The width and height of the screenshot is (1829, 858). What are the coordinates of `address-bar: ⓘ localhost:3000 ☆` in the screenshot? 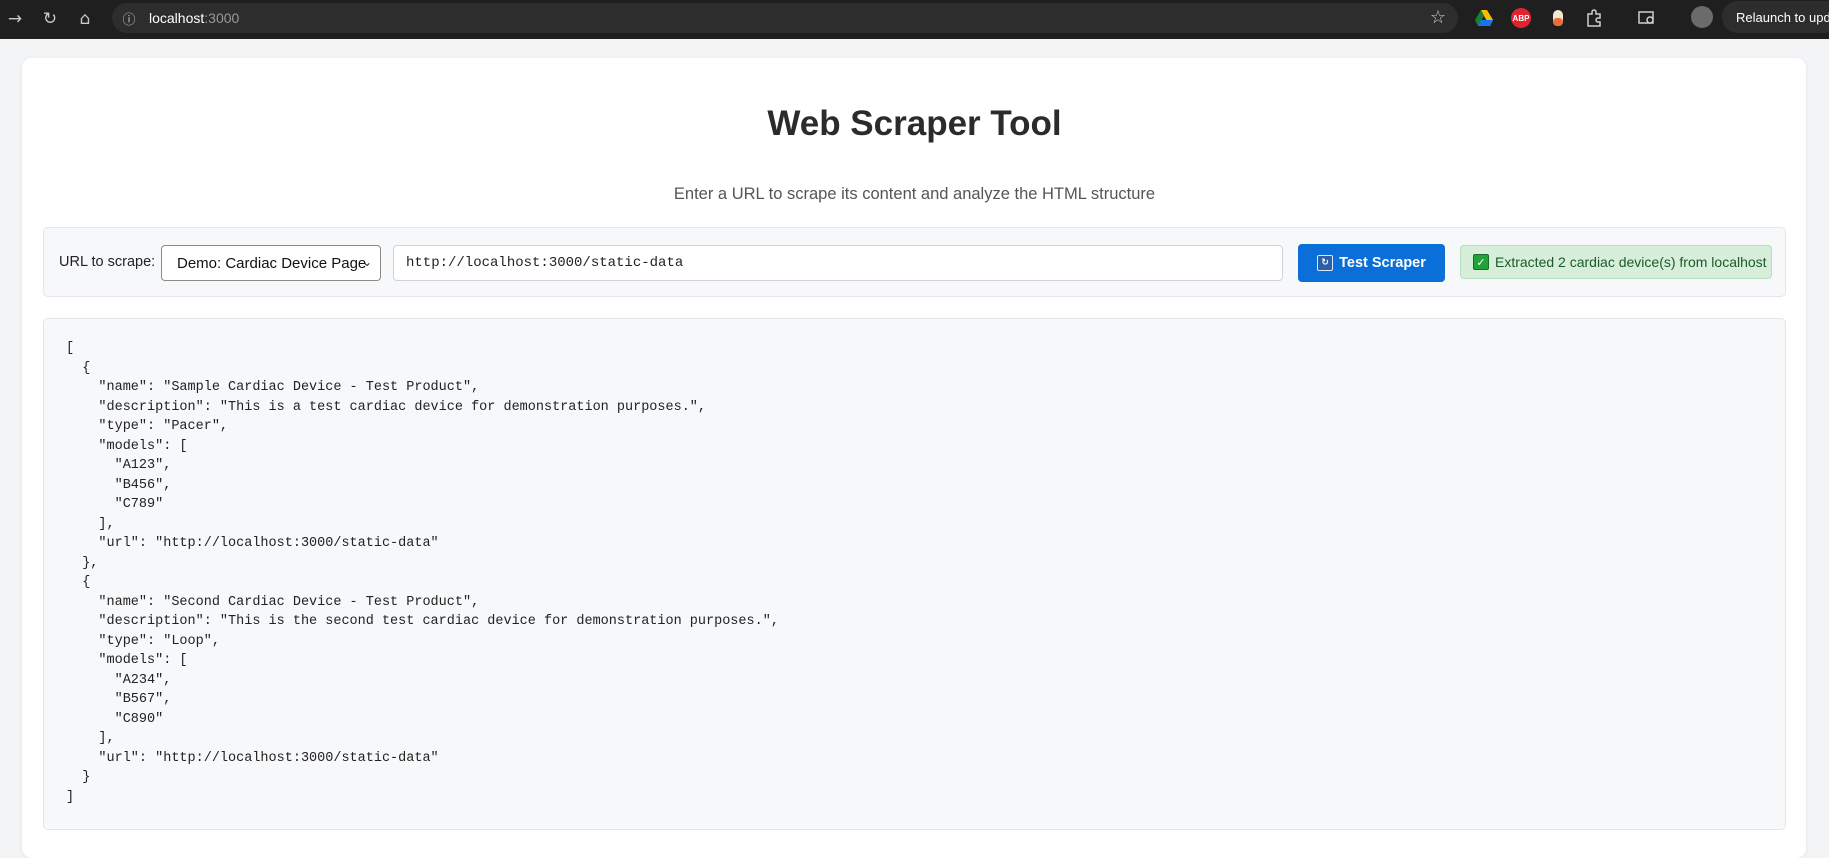 It's located at (785, 18).